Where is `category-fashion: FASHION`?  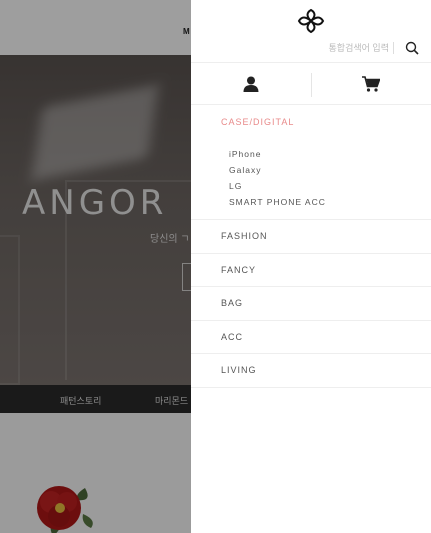
category-fashion: FASHION is located at coordinates (311, 237).